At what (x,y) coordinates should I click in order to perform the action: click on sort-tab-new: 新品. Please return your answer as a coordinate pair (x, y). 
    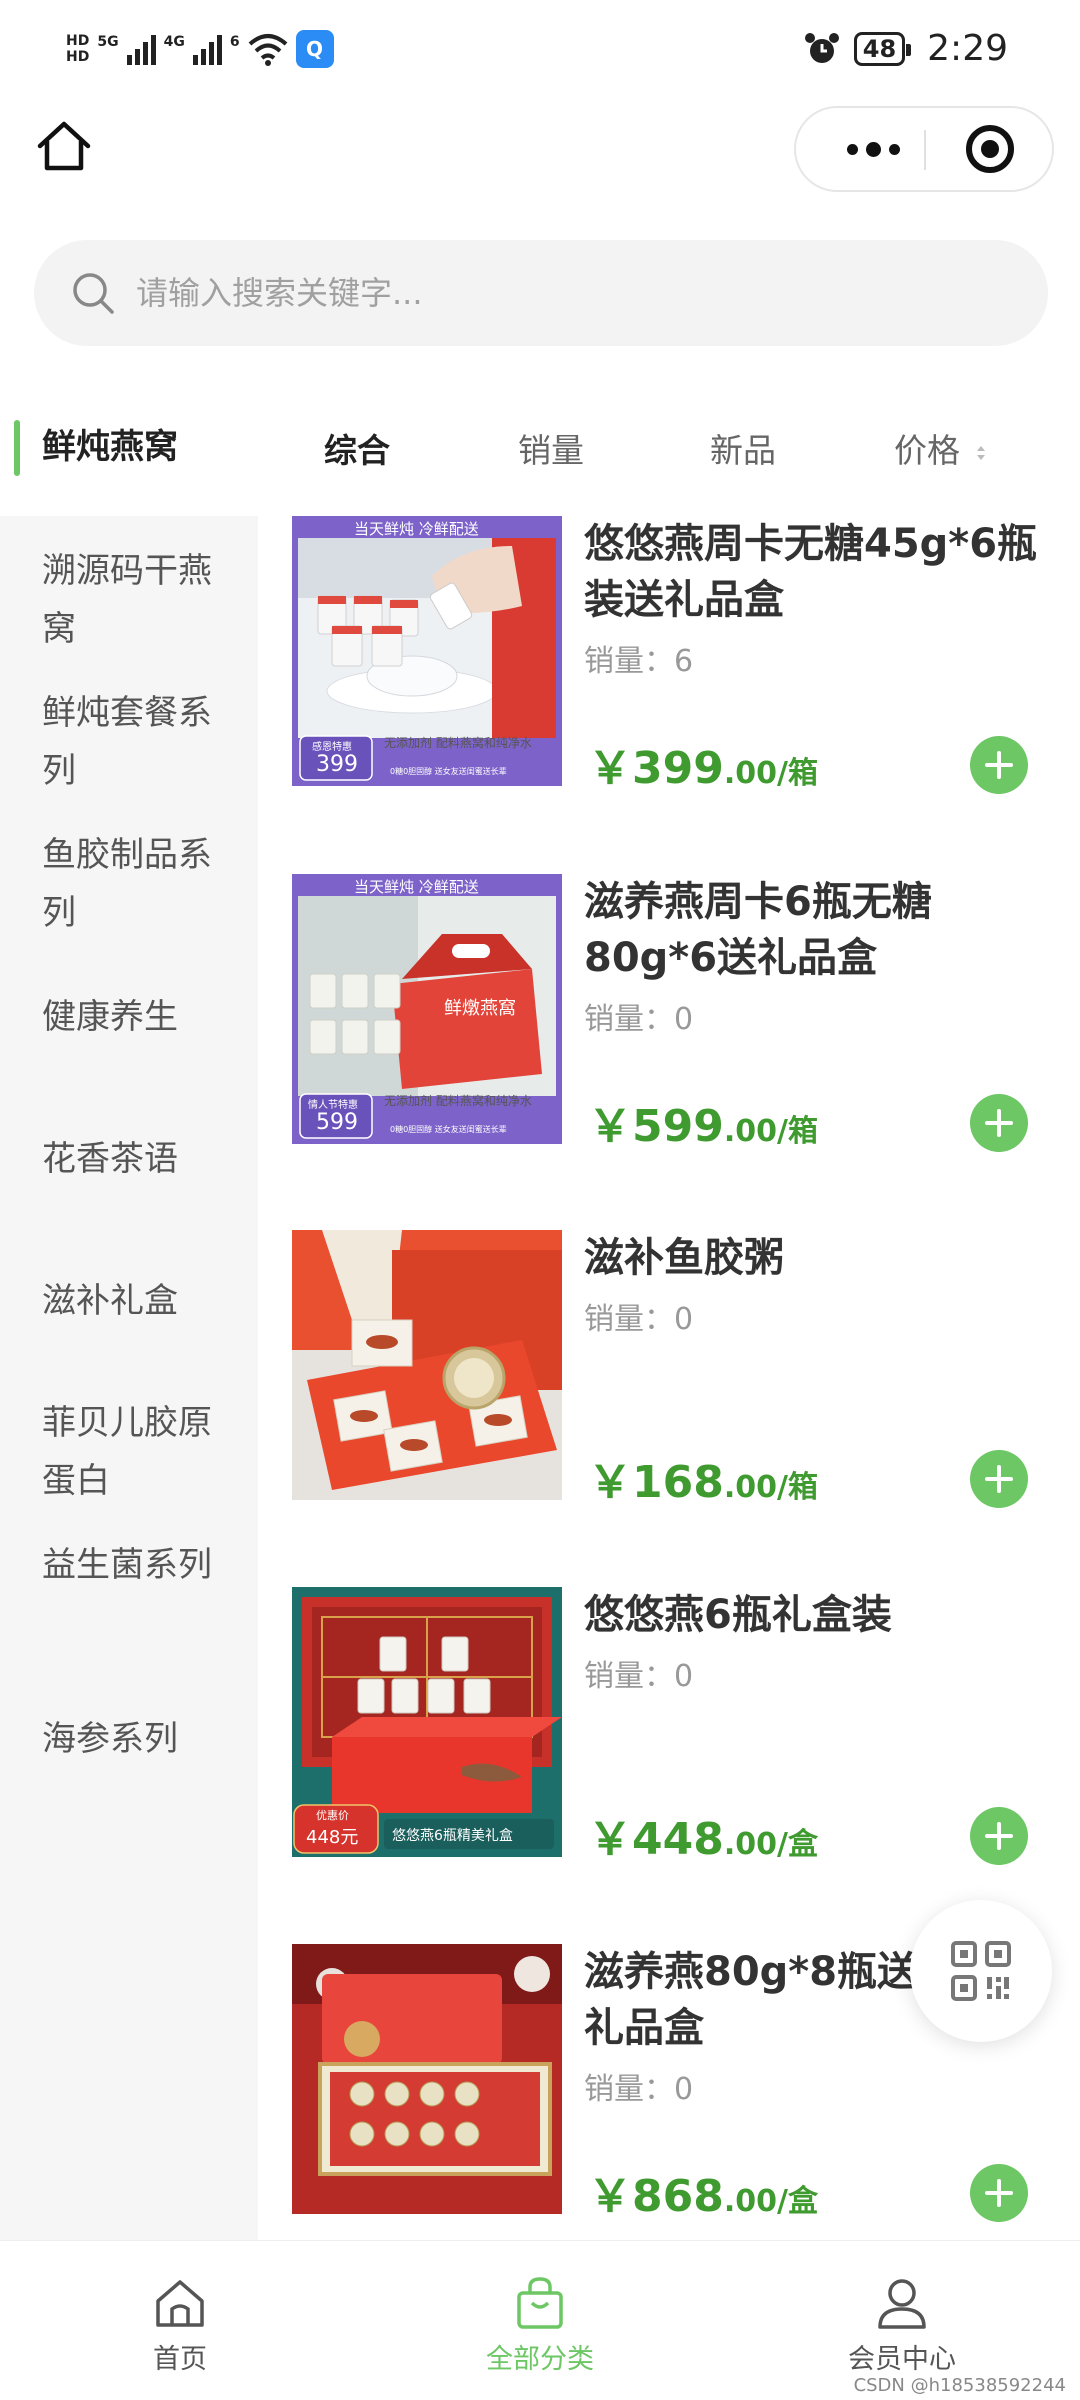
    Looking at the image, I should click on (743, 448).